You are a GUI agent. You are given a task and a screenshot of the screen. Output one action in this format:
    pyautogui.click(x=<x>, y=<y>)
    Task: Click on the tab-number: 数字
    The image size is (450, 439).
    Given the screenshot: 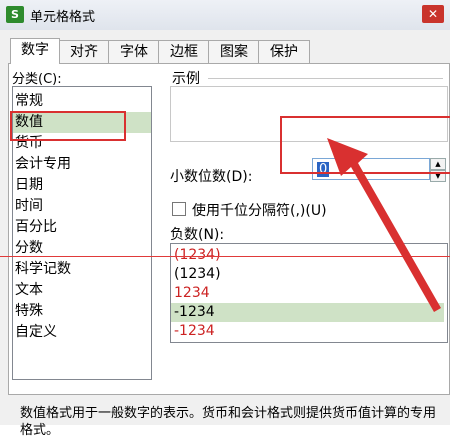 What is the action you would take?
    pyautogui.click(x=35, y=51)
    